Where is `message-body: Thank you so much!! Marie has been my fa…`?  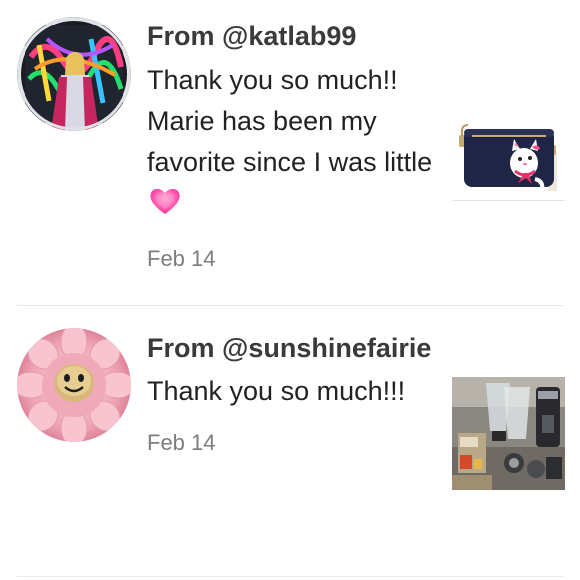
message-body: Thank you so much!! Marie has been my fa… is located at coordinates (290, 121).